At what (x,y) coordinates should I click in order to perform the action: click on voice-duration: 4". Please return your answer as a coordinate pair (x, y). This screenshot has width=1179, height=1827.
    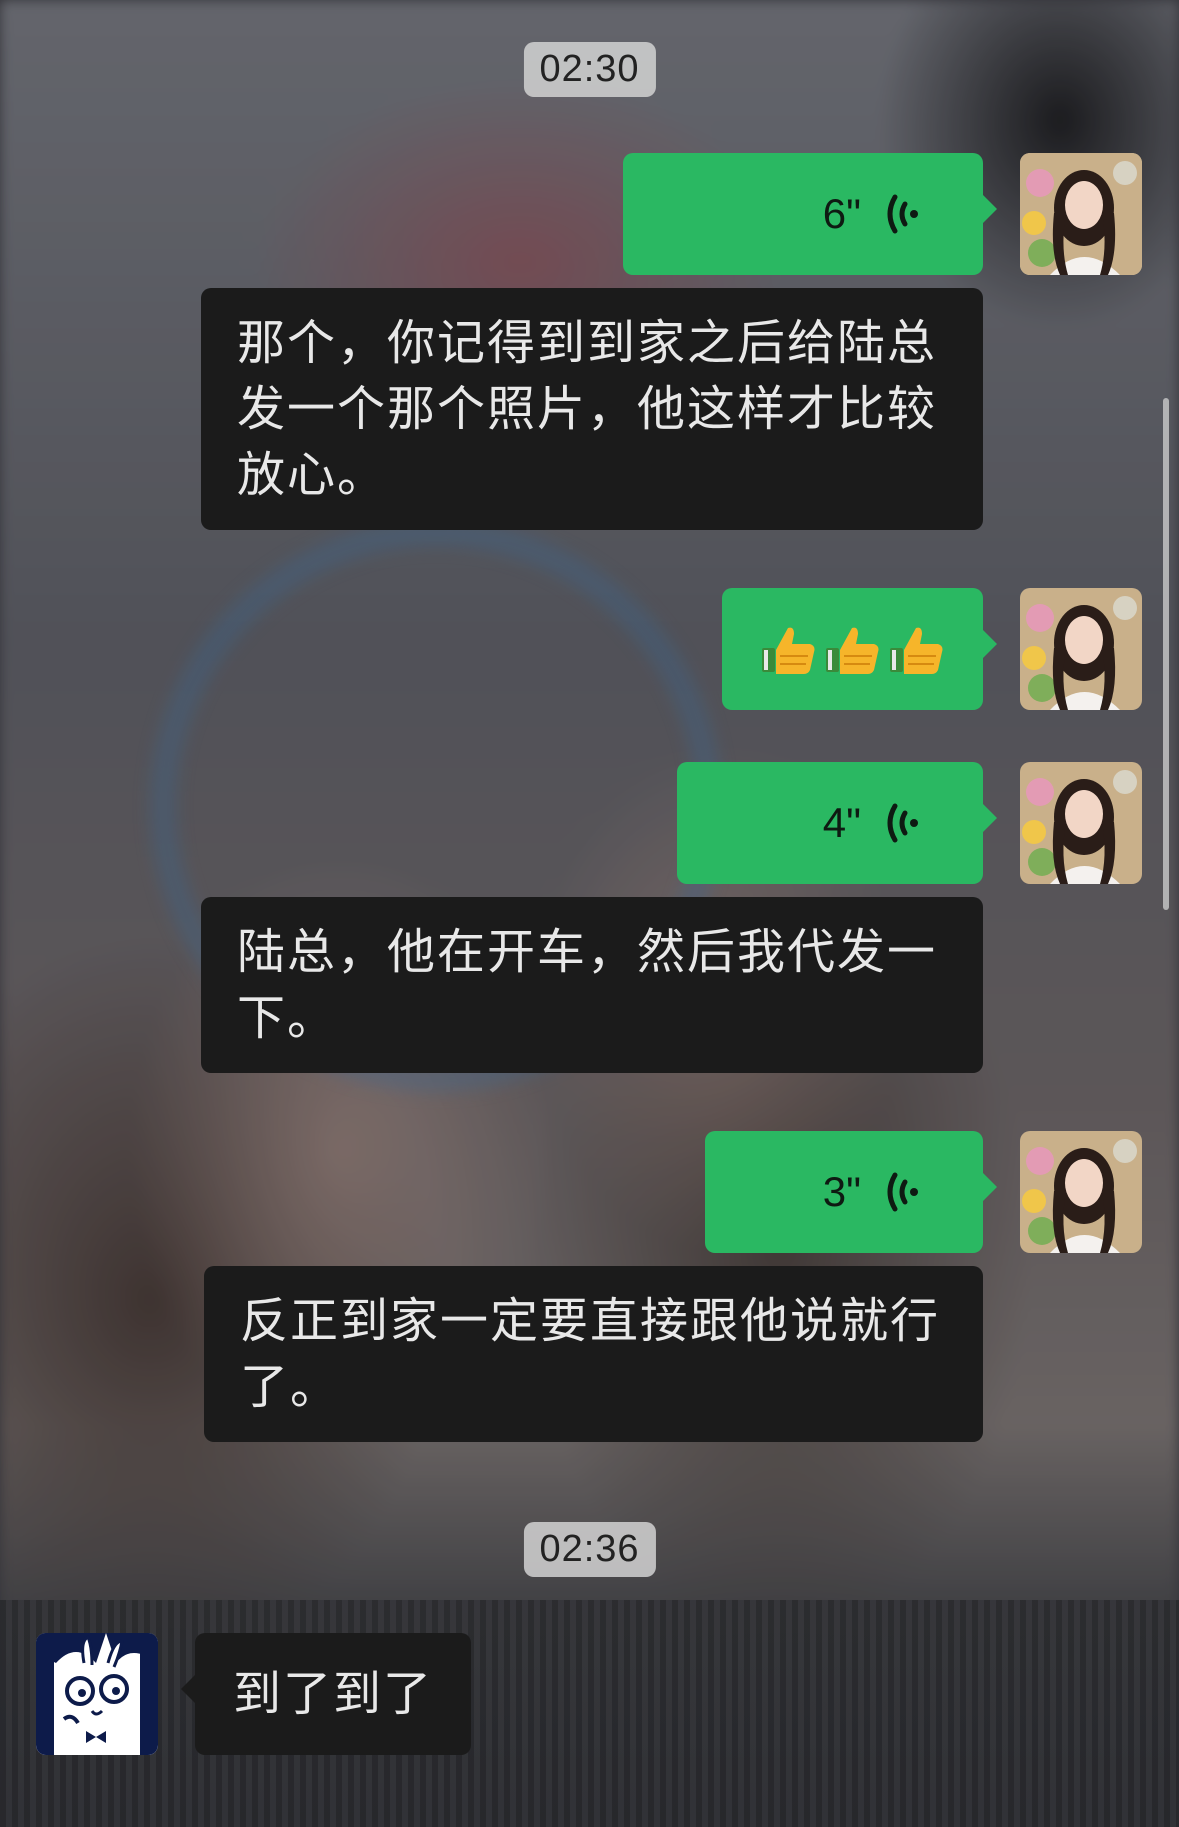
    Looking at the image, I should click on (841, 822).